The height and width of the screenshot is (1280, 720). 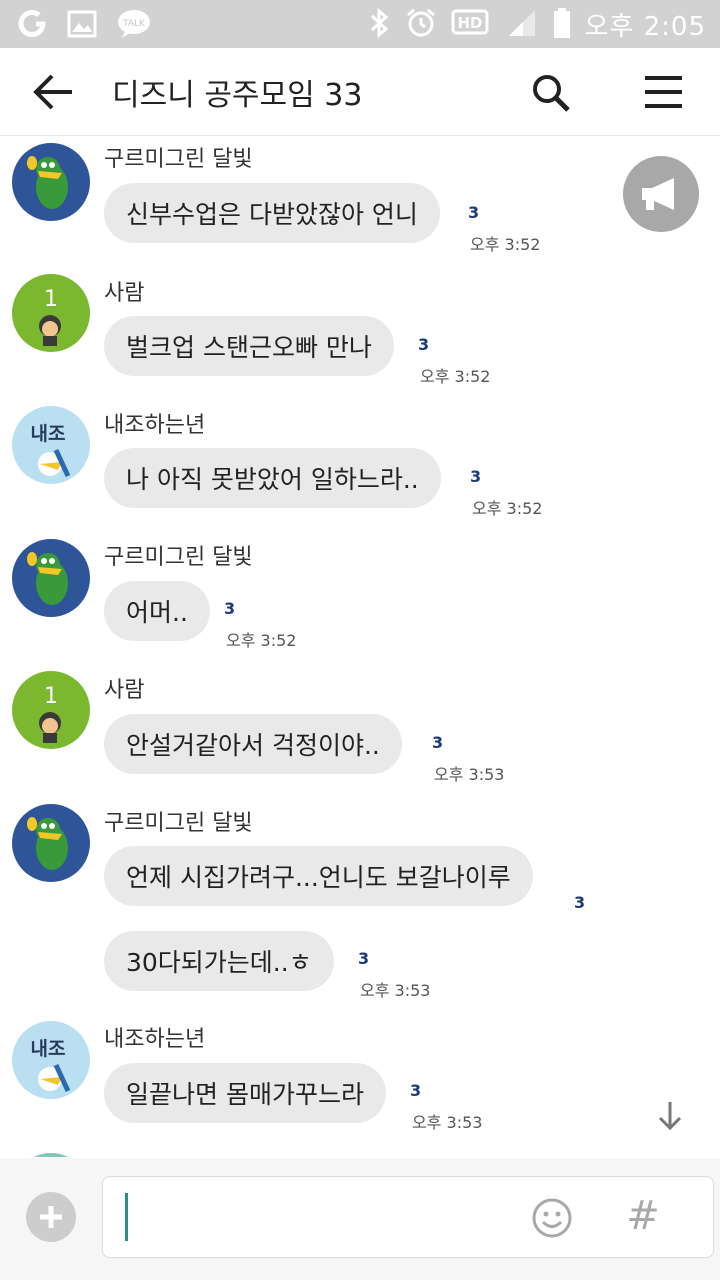 What do you see at coordinates (379, 25) in the screenshot?
I see `bluetooth-icon` at bounding box center [379, 25].